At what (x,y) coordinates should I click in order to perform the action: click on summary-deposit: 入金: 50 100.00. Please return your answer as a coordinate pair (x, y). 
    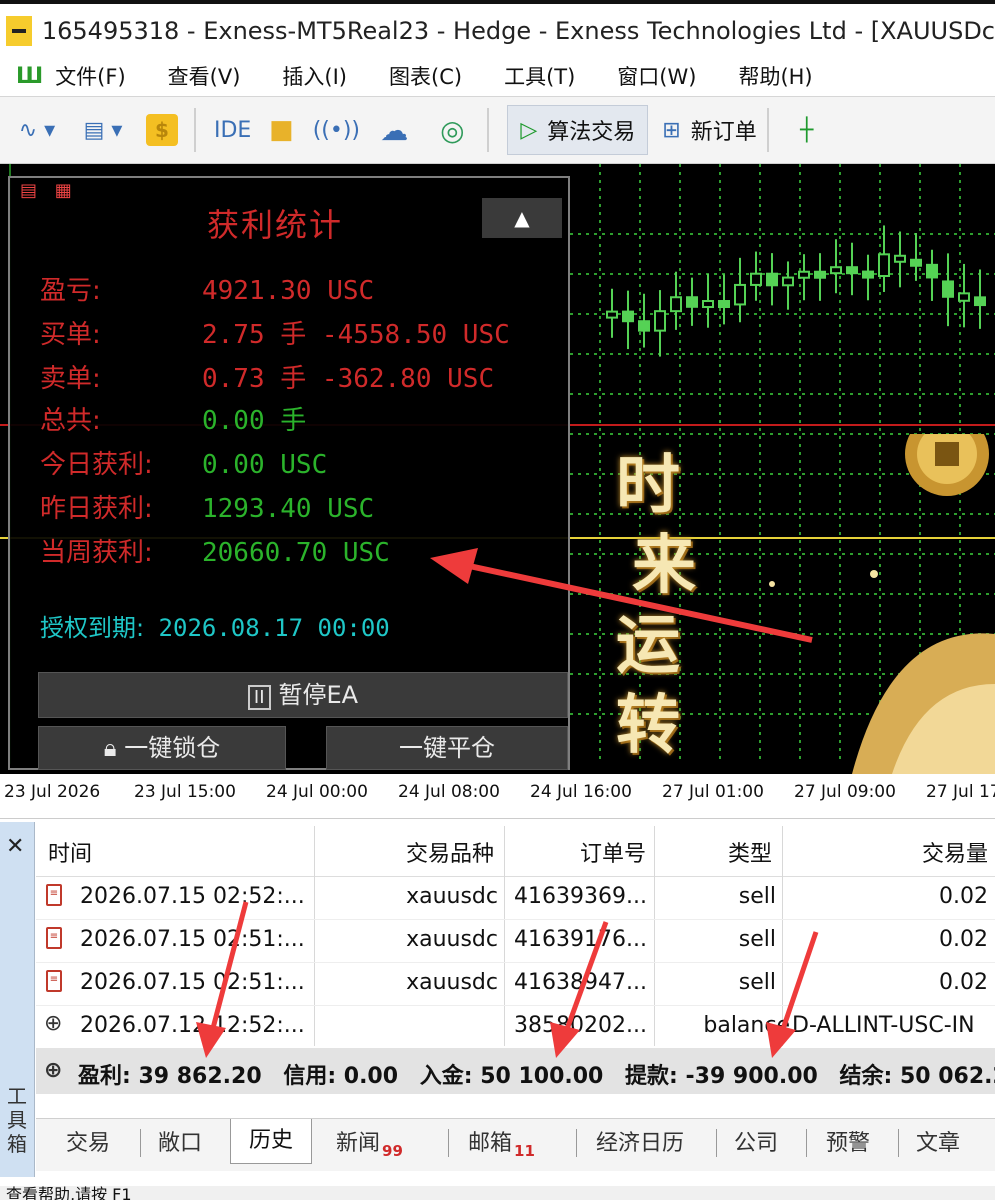
    Looking at the image, I should click on (511, 1076).